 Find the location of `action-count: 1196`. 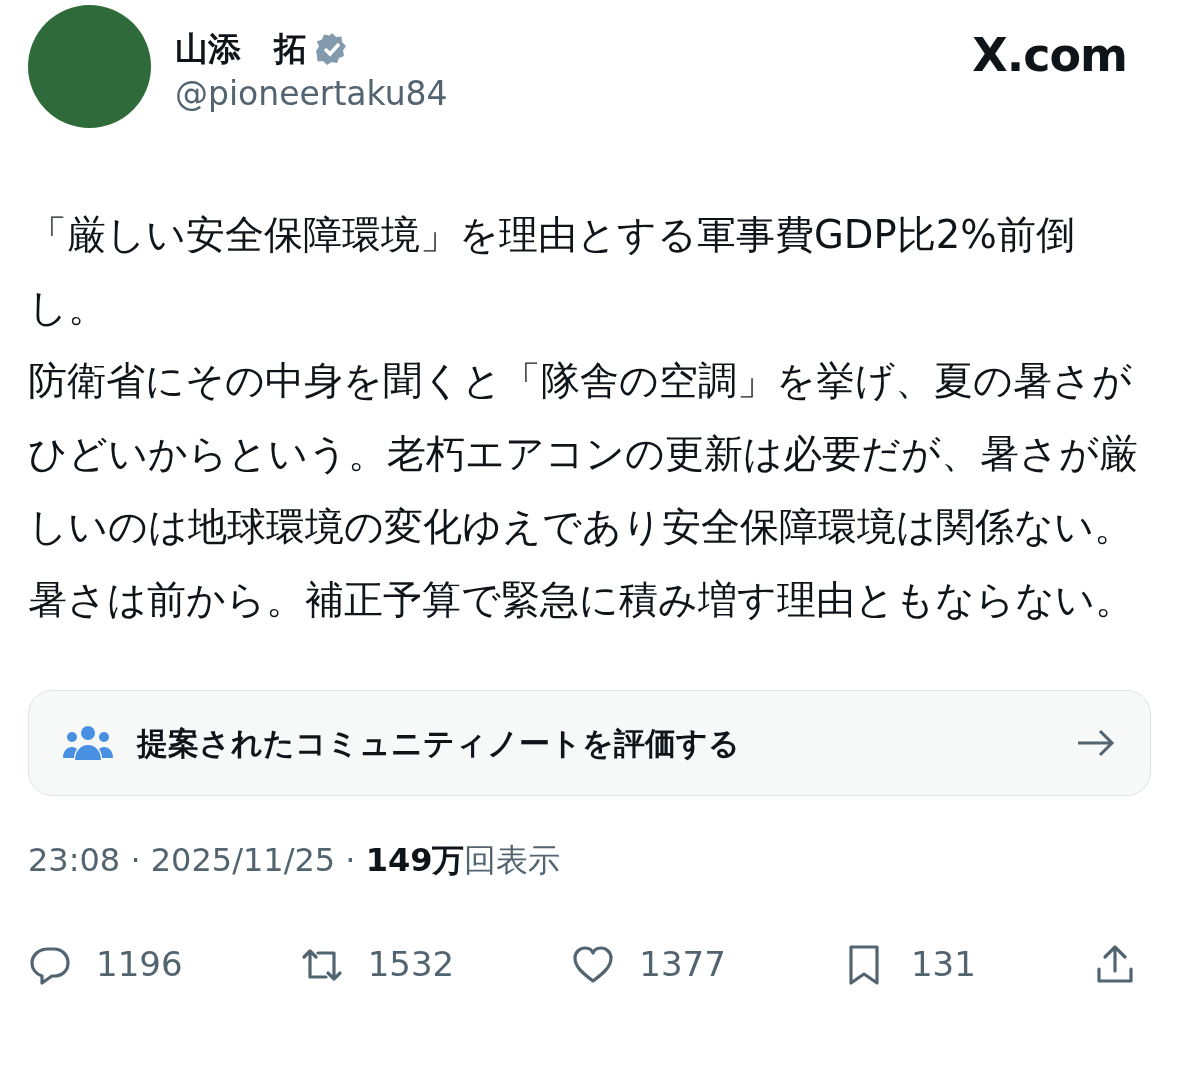

action-count: 1196 is located at coordinates (139, 964).